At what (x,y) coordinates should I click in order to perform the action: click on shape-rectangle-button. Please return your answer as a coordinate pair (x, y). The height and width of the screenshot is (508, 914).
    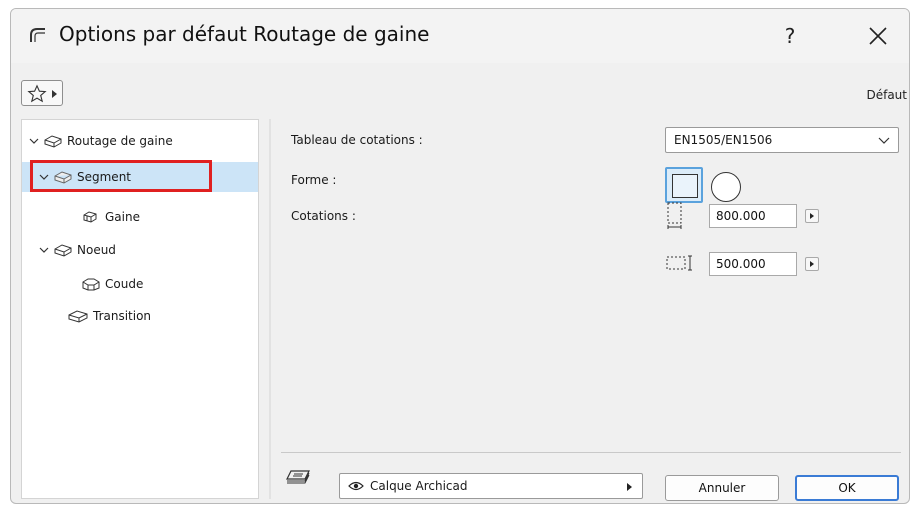
    Looking at the image, I should click on (684, 185).